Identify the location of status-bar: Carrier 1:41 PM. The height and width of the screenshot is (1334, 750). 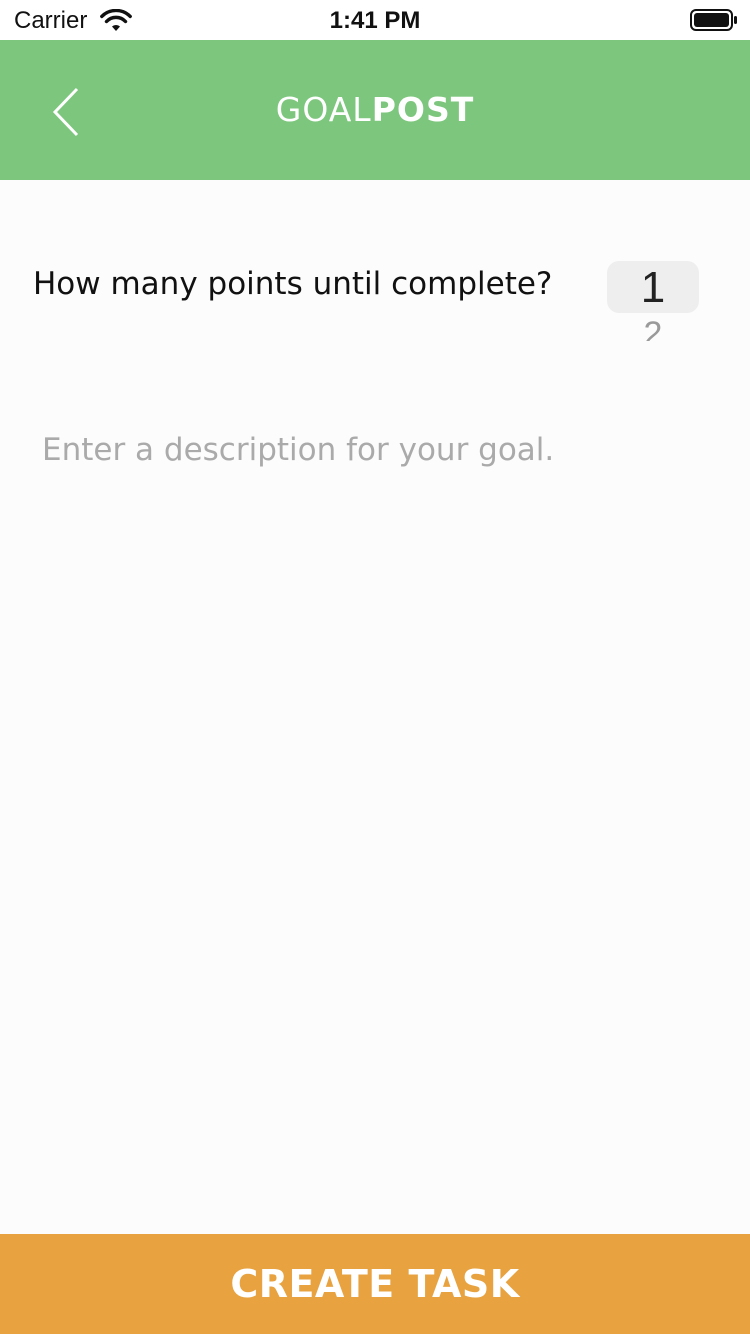
(375, 20).